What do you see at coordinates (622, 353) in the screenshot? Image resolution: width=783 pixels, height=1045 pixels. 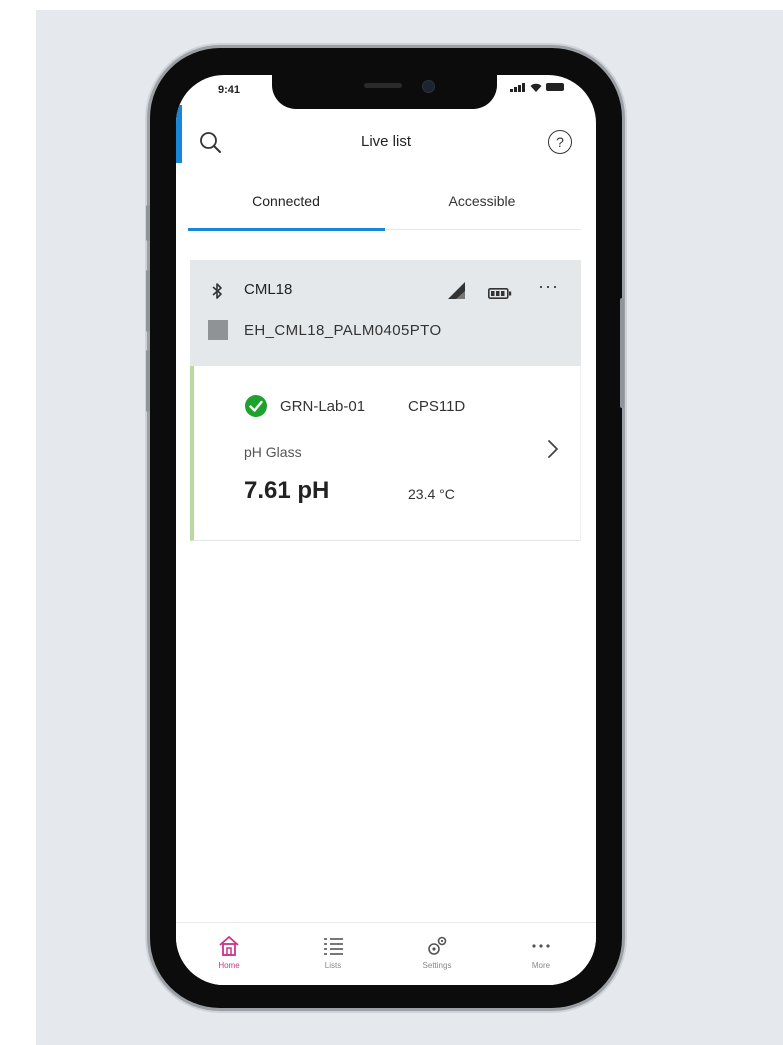 I see `power-button` at bounding box center [622, 353].